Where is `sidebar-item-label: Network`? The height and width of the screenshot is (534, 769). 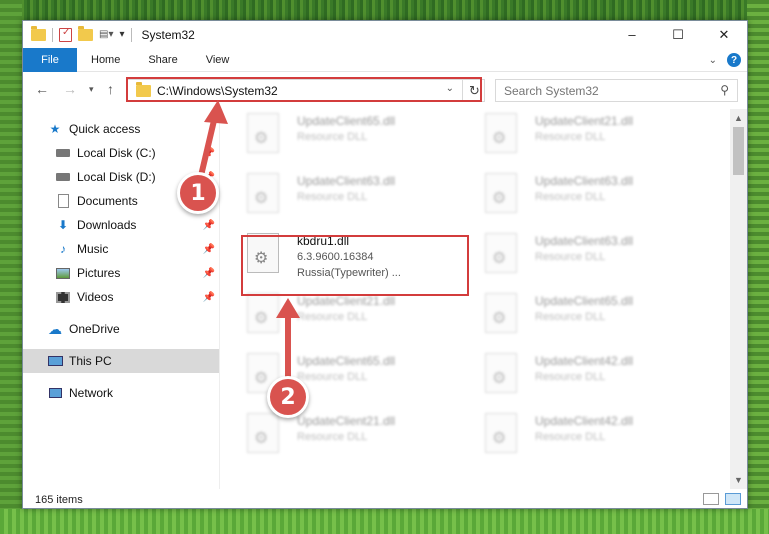 sidebar-item-label: Network is located at coordinates (91, 393).